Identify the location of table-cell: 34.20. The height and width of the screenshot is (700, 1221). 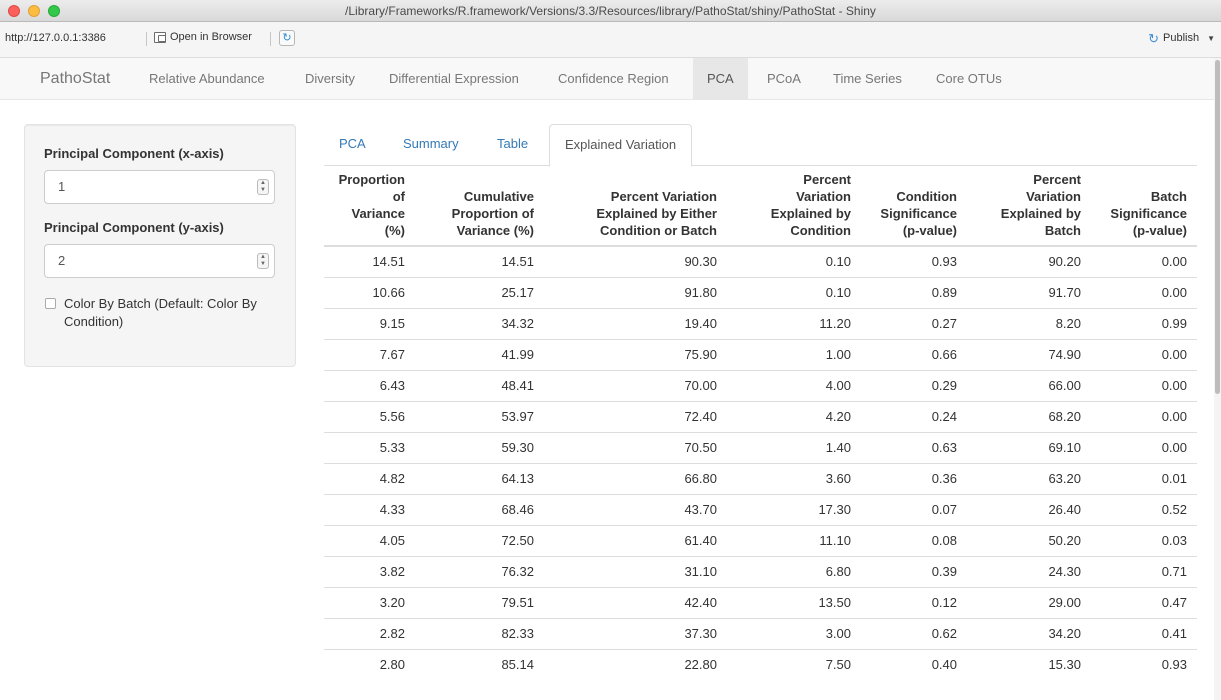
(1029, 633).